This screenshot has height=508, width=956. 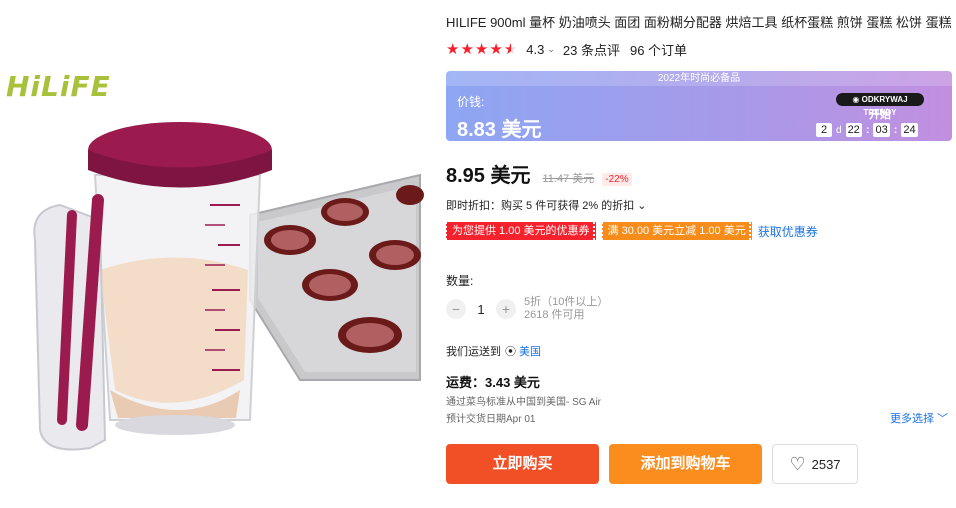 What do you see at coordinates (591, 49) in the screenshot?
I see `review-count: 23 条点评` at bounding box center [591, 49].